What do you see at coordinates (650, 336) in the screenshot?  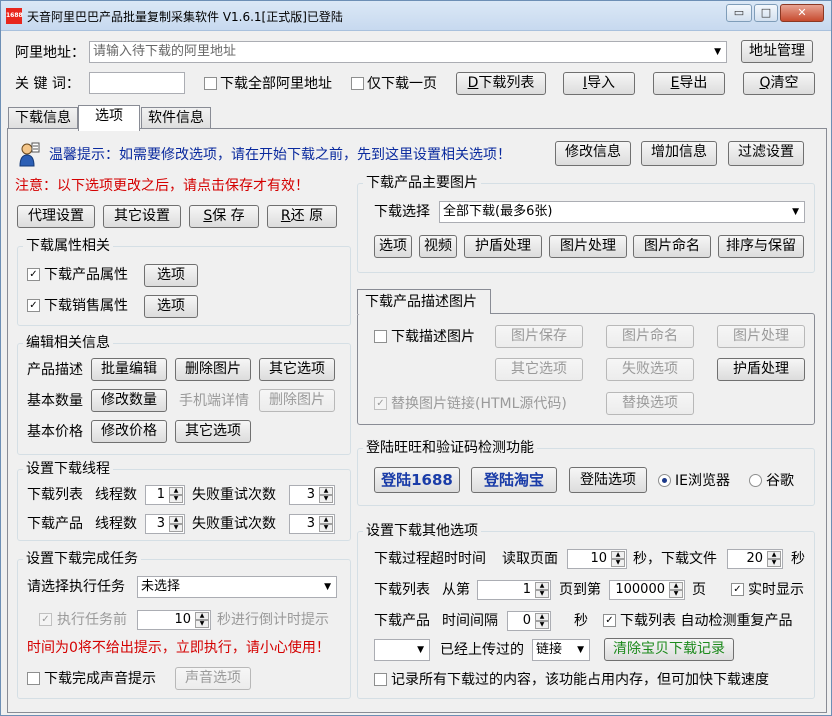 I see `desc-image-name-button: 图片命名` at bounding box center [650, 336].